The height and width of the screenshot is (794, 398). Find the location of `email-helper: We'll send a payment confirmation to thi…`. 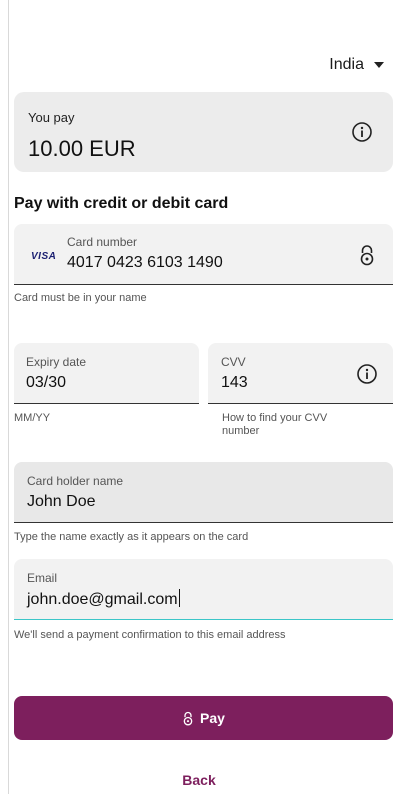

email-helper: We'll send a payment confirmation to thi… is located at coordinates (150, 635).